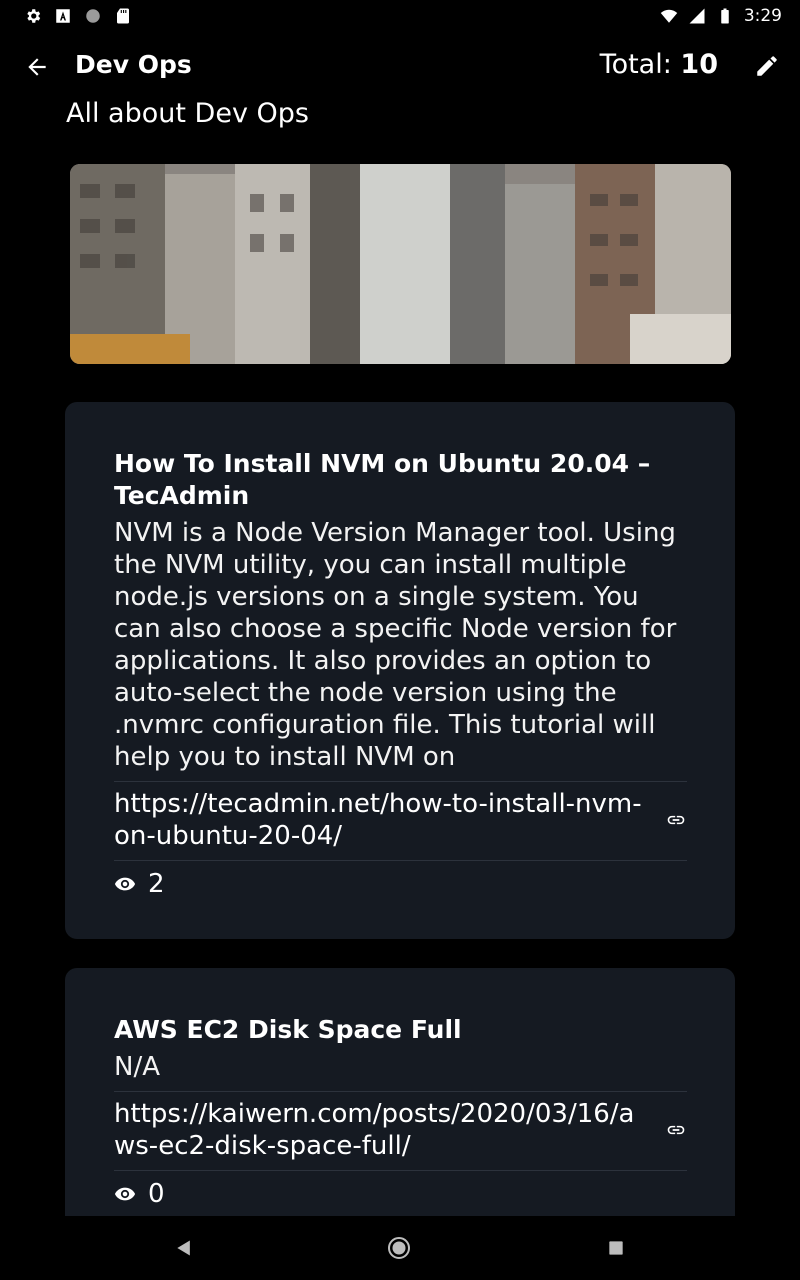  I want to click on system-nav-bar, so click(400, 1248).